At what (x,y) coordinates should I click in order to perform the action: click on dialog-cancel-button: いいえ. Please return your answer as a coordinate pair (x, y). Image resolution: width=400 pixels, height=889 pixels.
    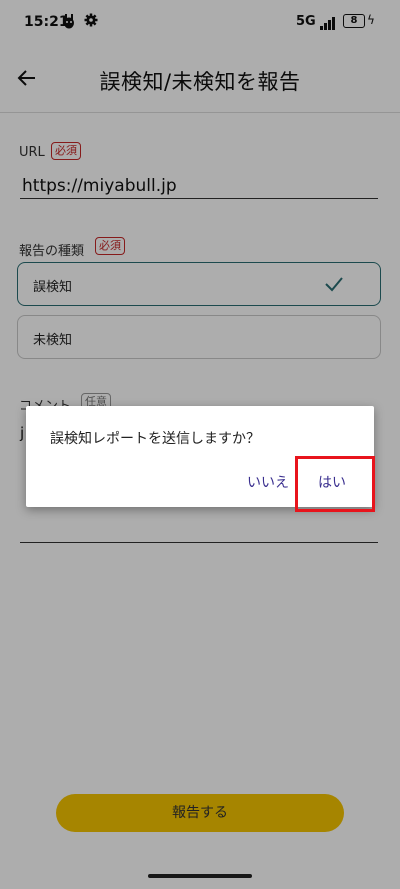
    Looking at the image, I should click on (268, 482).